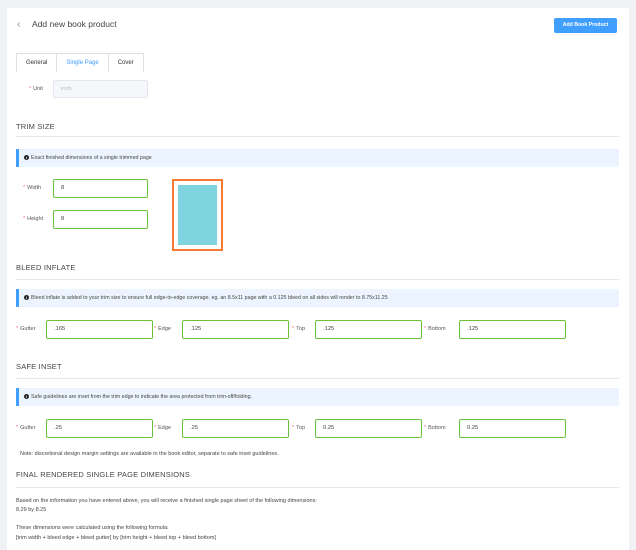 The height and width of the screenshot is (550, 636). What do you see at coordinates (368, 329) in the screenshot?
I see `bleed-top-input: .125` at bounding box center [368, 329].